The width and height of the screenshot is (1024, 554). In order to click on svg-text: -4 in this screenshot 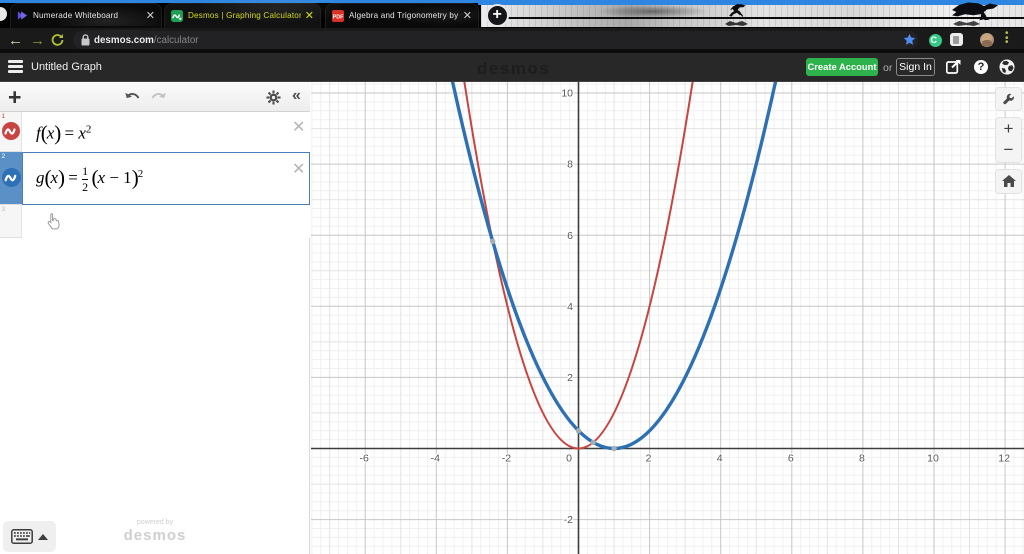, I will do `click(435, 459)`.